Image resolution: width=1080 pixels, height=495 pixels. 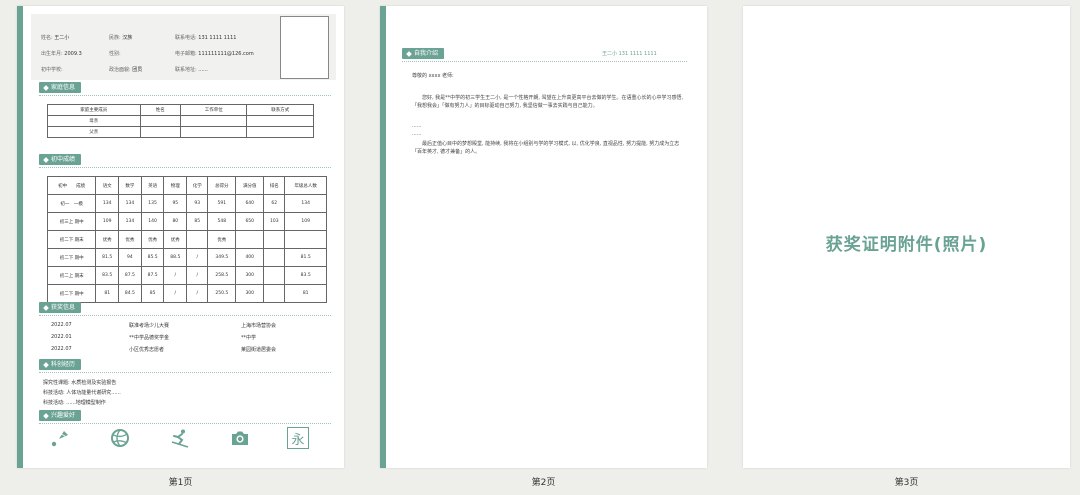 I want to click on experience-item: 科技活动: ......地理模型制作, so click(x=74, y=403).